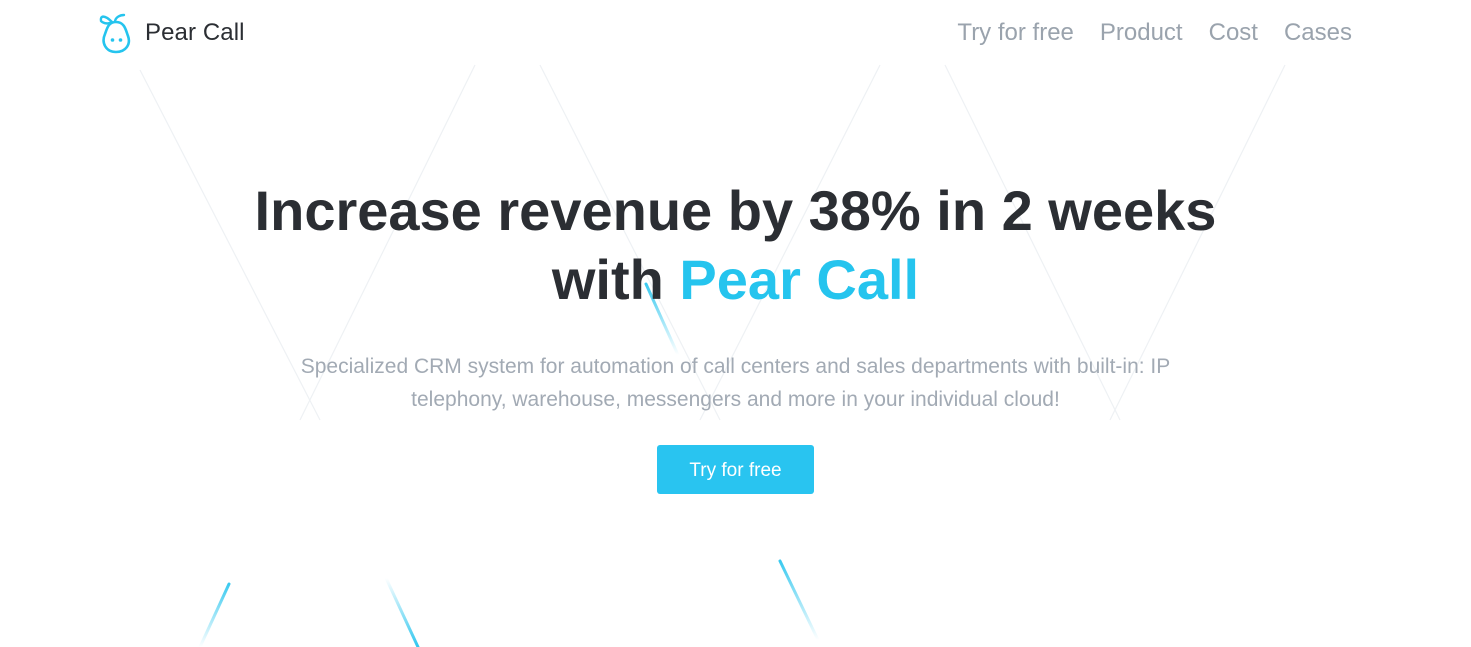 This screenshot has height=647, width=1471. Describe the element at coordinates (735, 469) in the screenshot. I see `try-for-free-button: Try for free` at that location.